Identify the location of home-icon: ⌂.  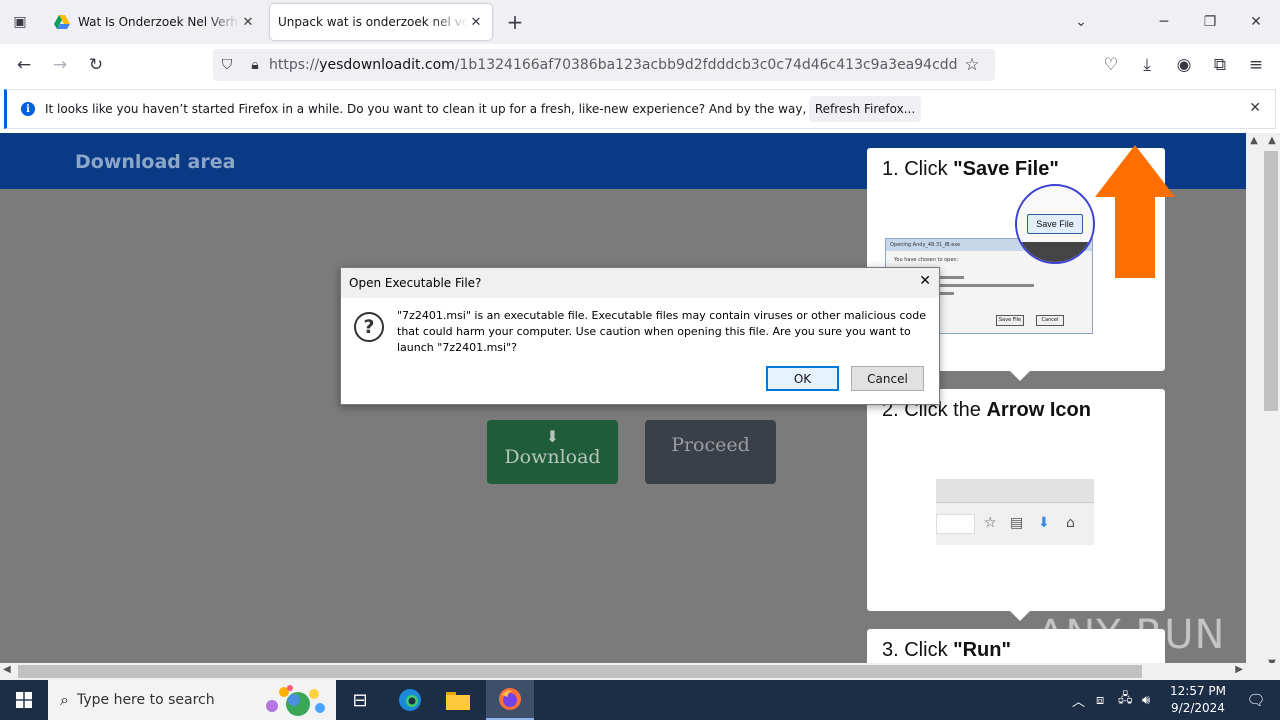
(1070, 523).